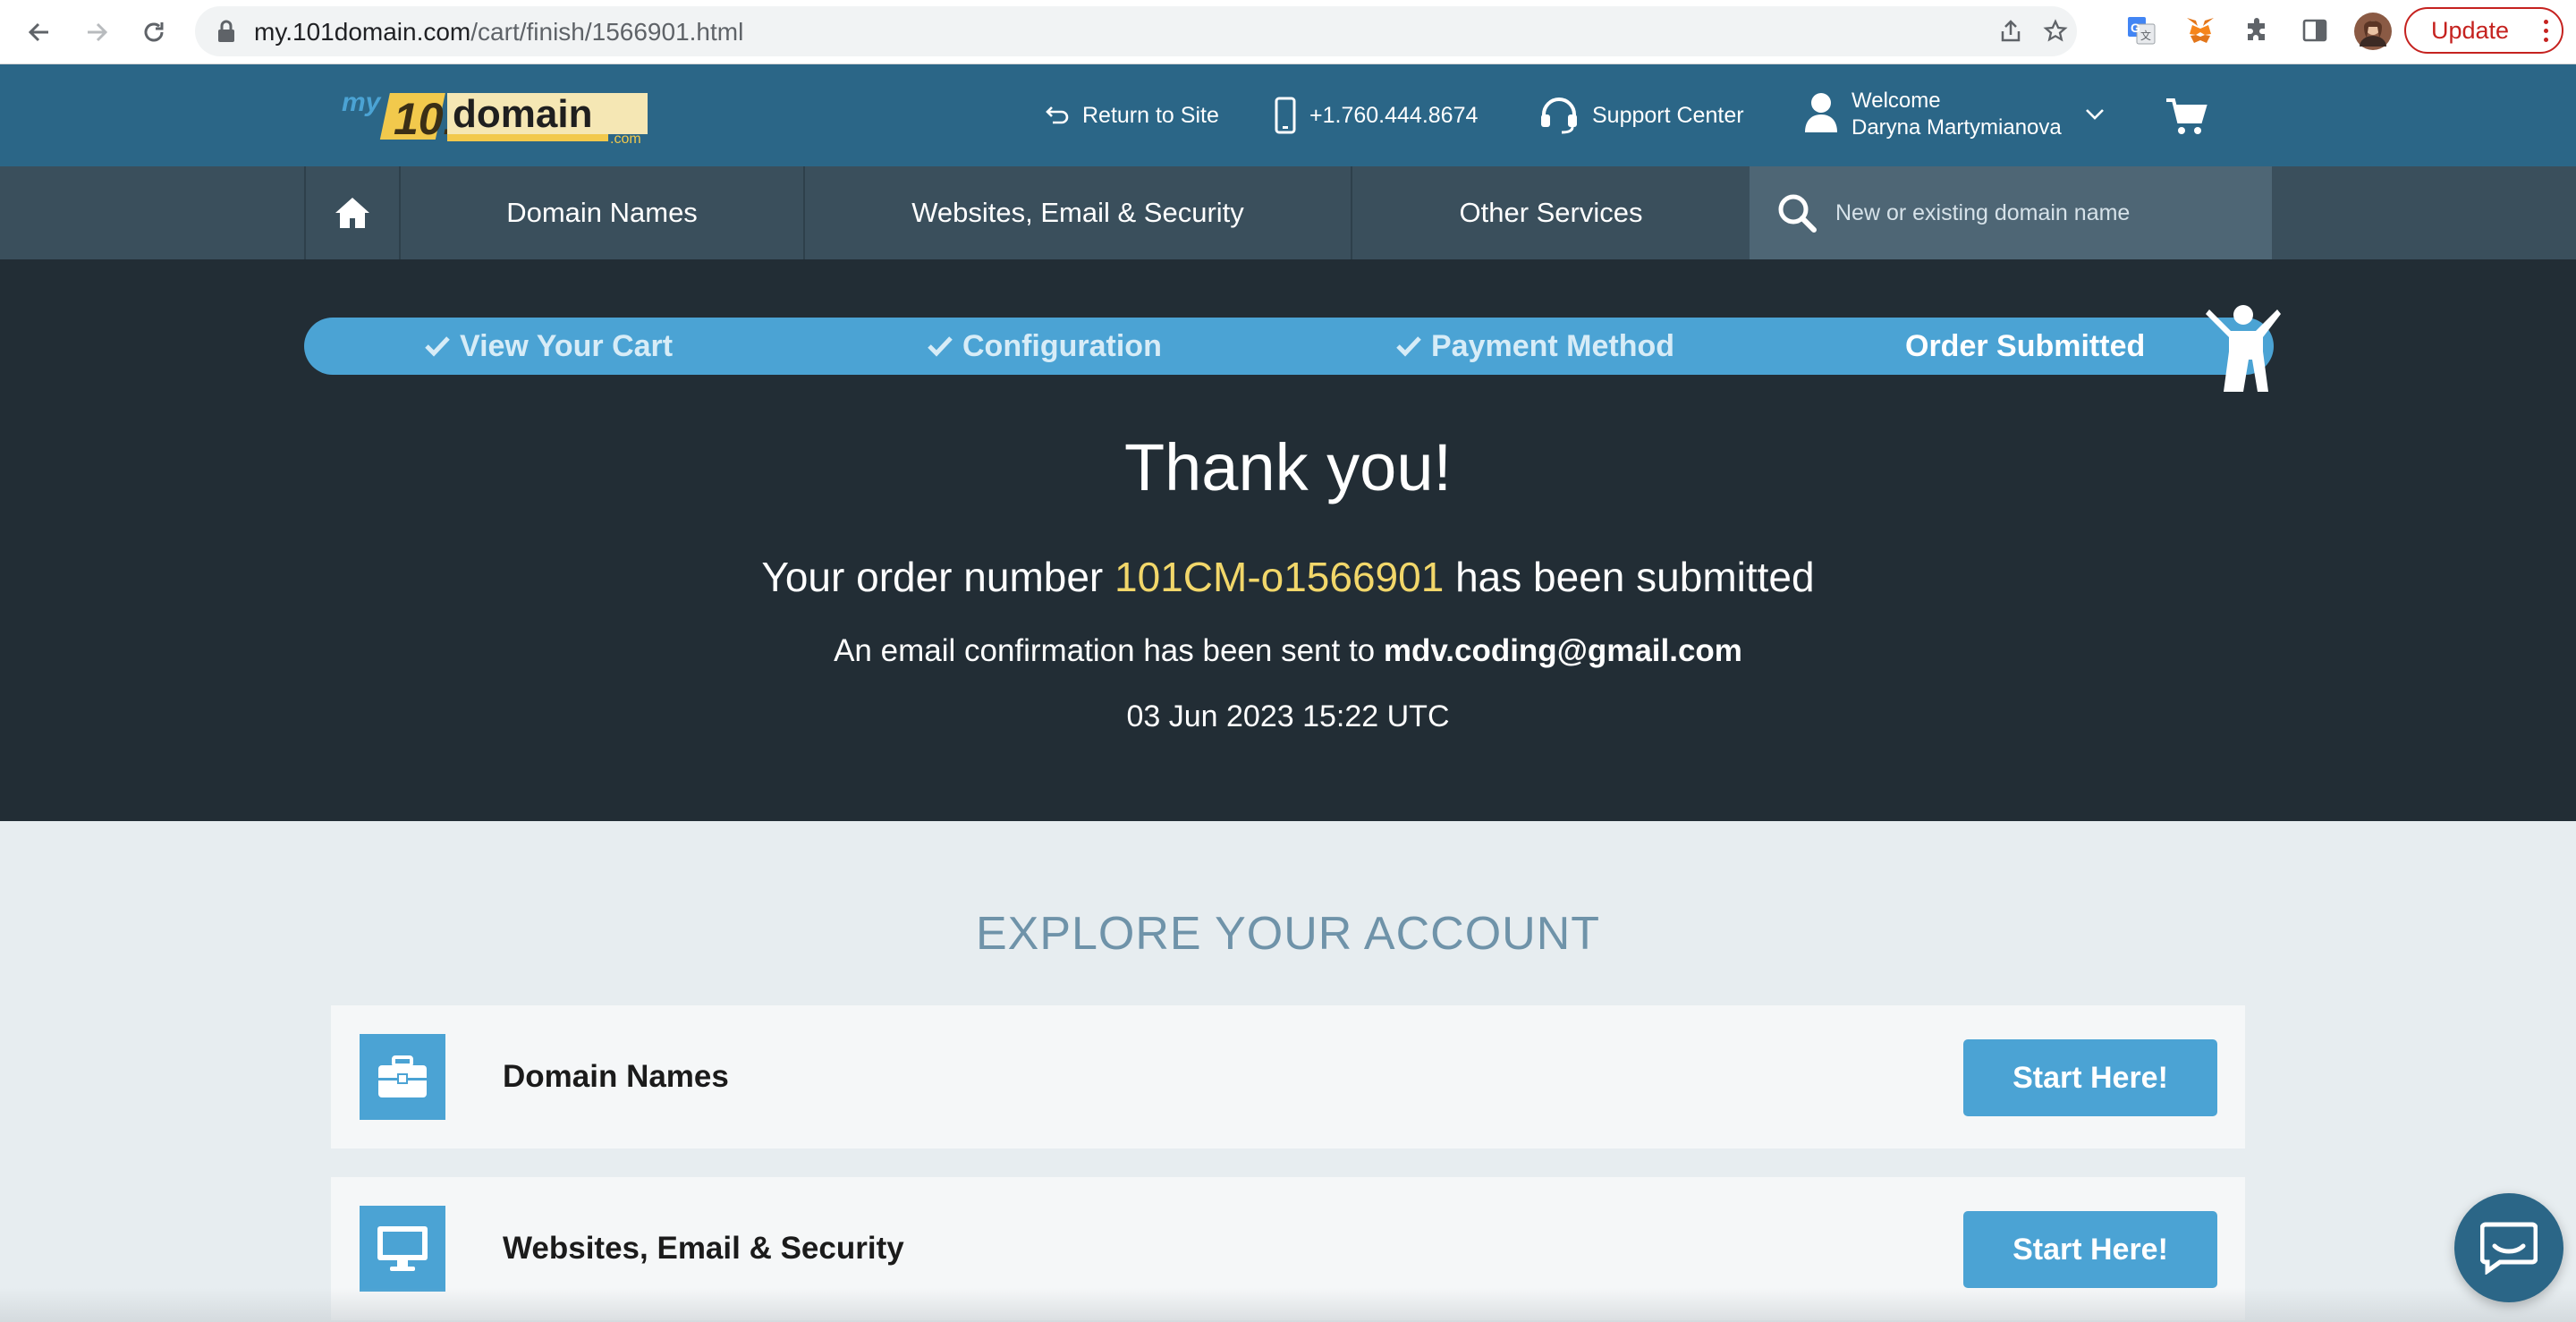 Image resolution: width=2576 pixels, height=1322 pixels. I want to click on menu-dots-icon, so click(2546, 31).